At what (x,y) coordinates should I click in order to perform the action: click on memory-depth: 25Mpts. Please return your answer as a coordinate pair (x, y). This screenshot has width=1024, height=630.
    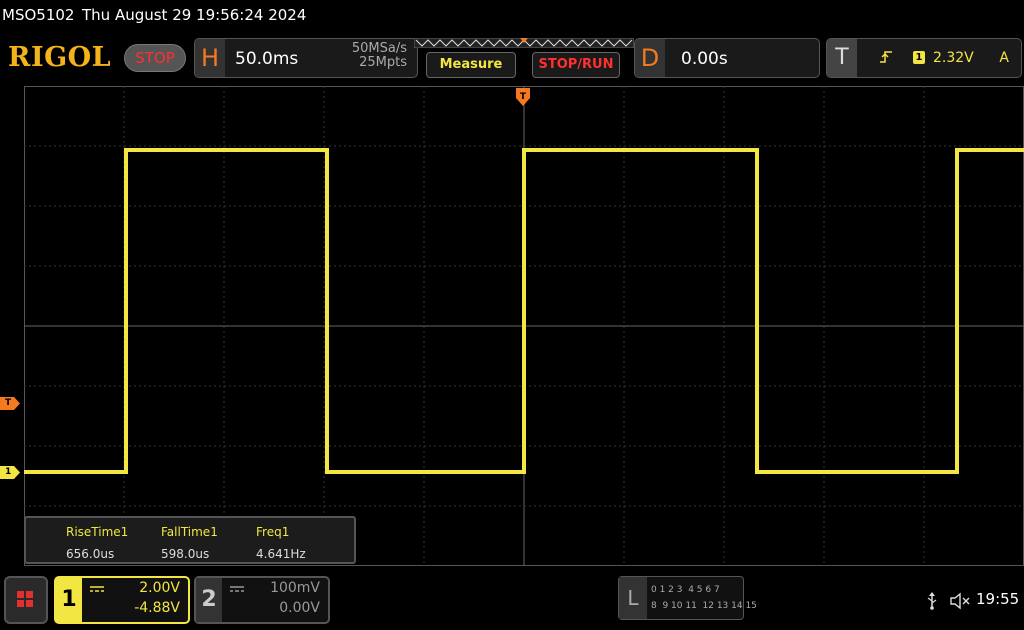
    Looking at the image, I should click on (383, 62).